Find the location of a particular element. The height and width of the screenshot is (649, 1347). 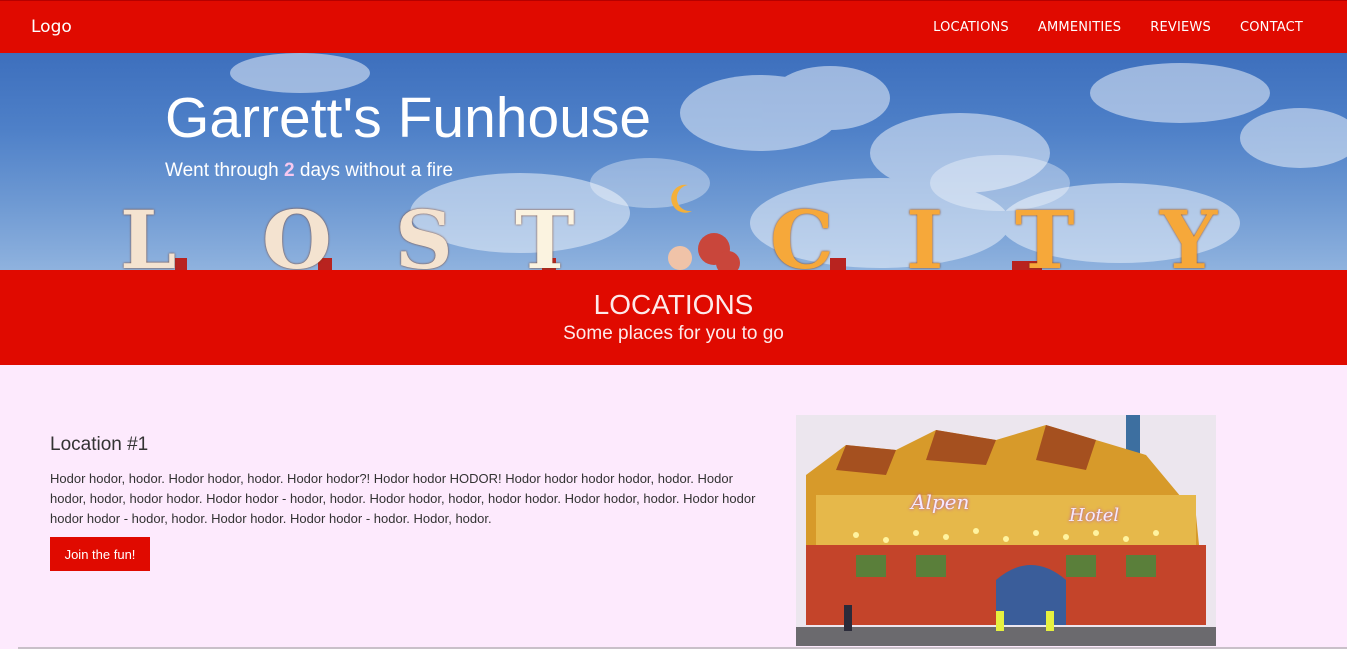

nav-links: LOCATIONS AMMENITIES REVIEWS CONTACT is located at coordinates (1118, 27).